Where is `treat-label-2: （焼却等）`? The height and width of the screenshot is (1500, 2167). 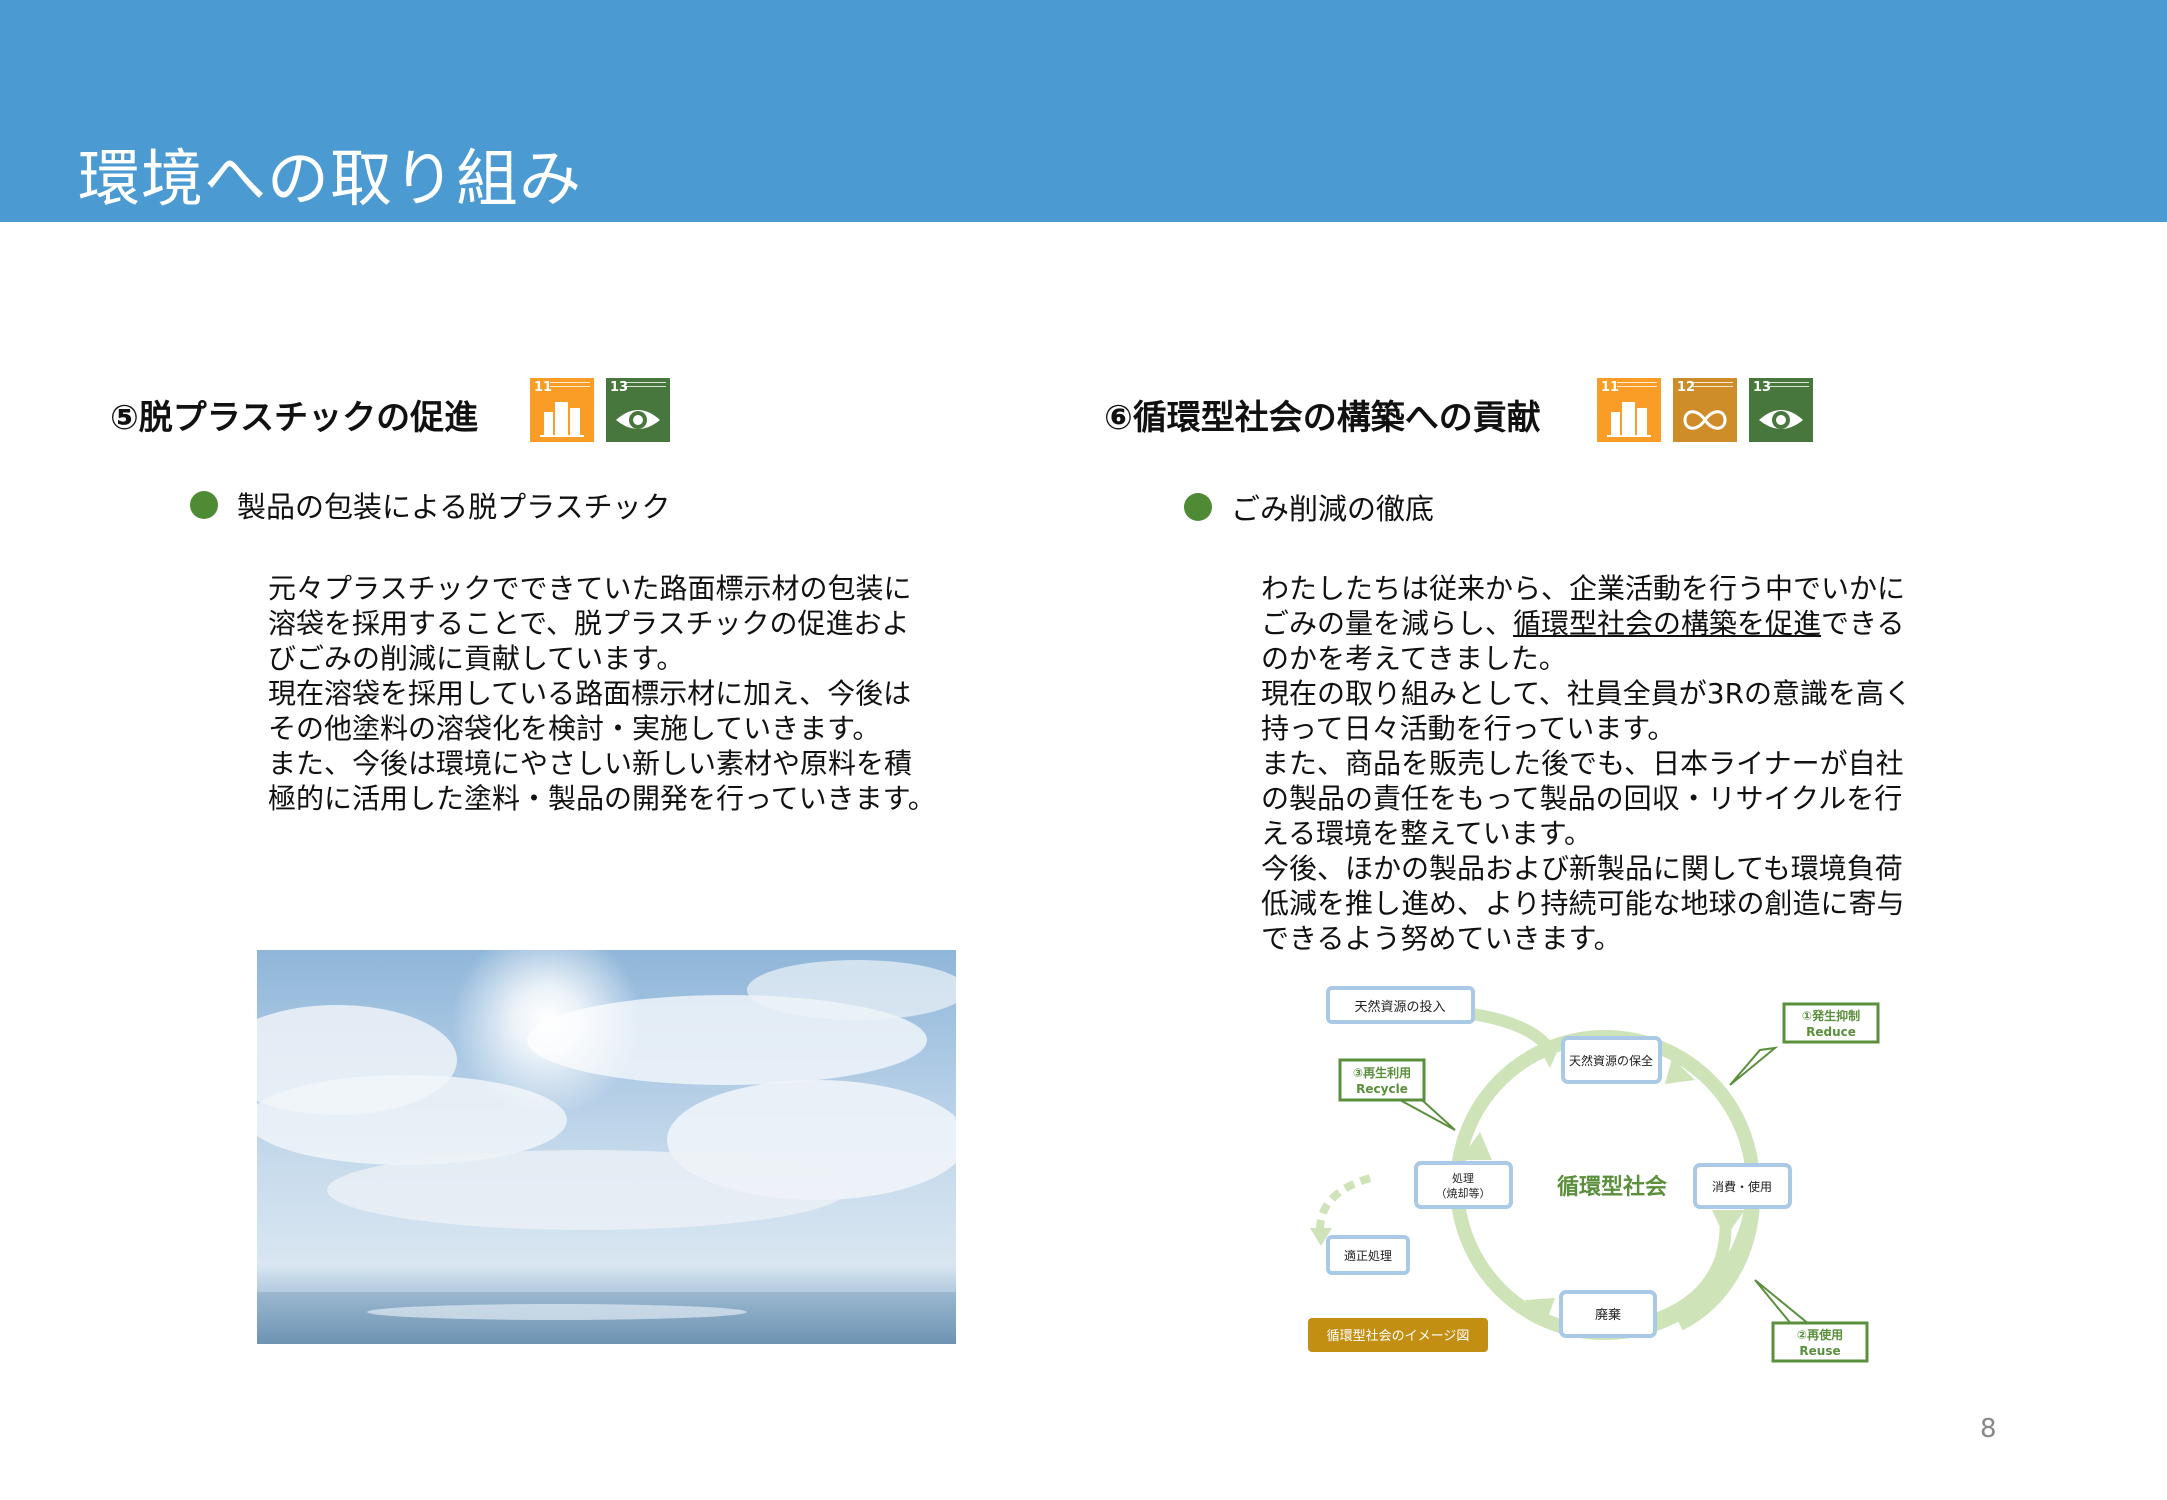
treat-label-2: （焼却等） is located at coordinates (1463, 1193).